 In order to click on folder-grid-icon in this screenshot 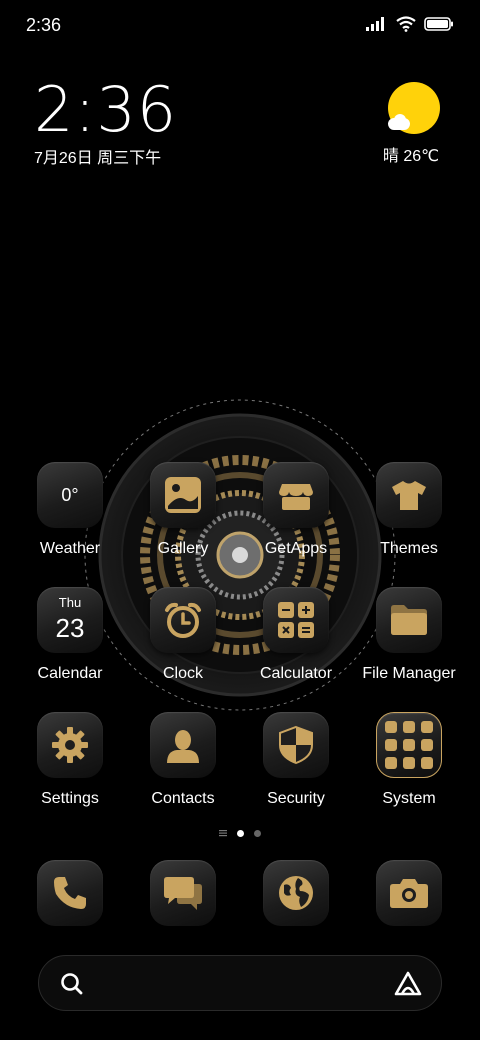, I will do `click(409, 745)`.